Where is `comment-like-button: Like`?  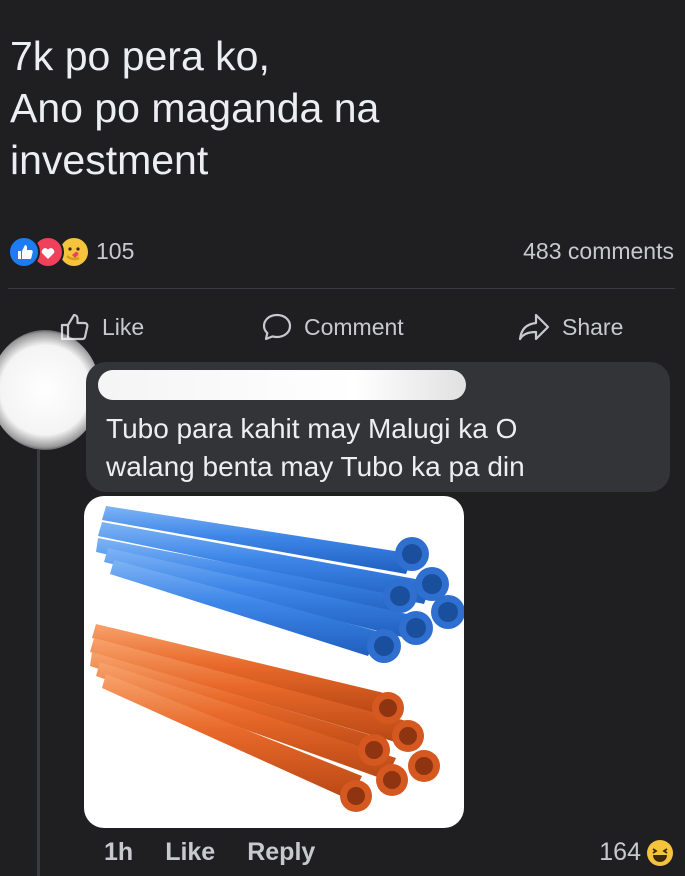 comment-like-button: Like is located at coordinates (190, 856).